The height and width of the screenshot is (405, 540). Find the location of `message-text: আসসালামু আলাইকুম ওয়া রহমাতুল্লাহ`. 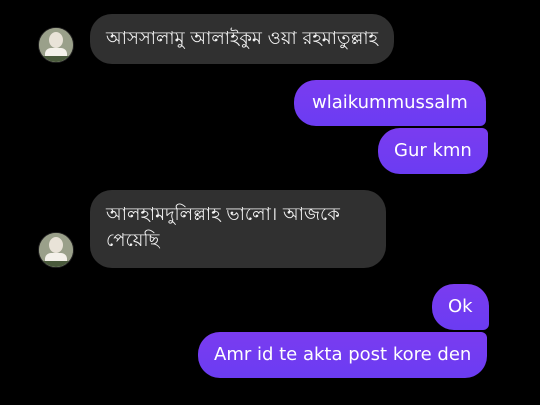

message-text: আসসালামু আলাইকুম ওয়া রহমাতুল্লাহ is located at coordinates (242, 38).